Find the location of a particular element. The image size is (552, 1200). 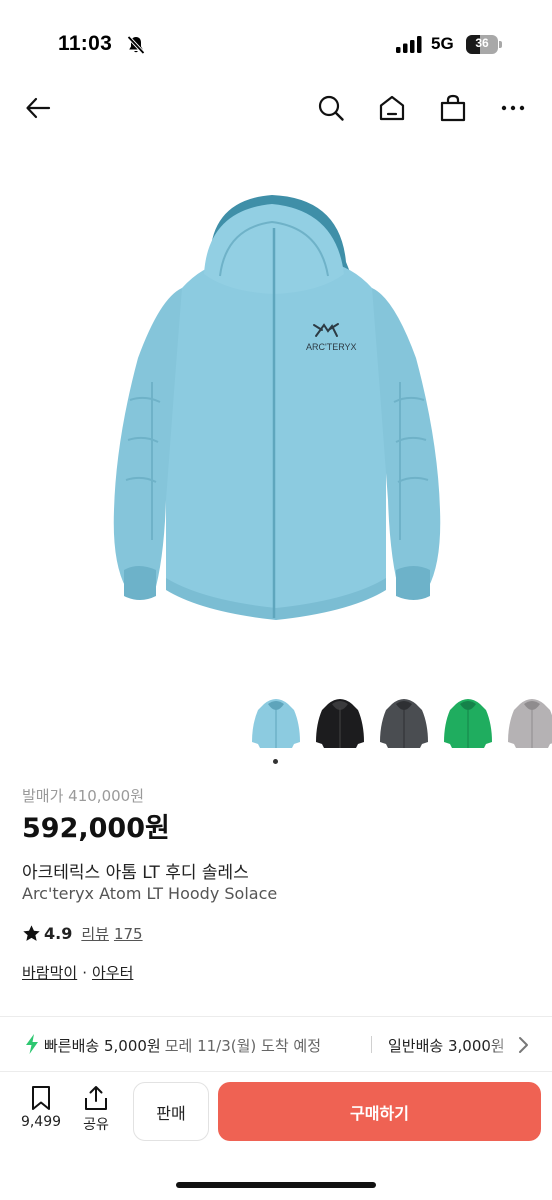

status-time: 11:03 is located at coordinates (85, 43).